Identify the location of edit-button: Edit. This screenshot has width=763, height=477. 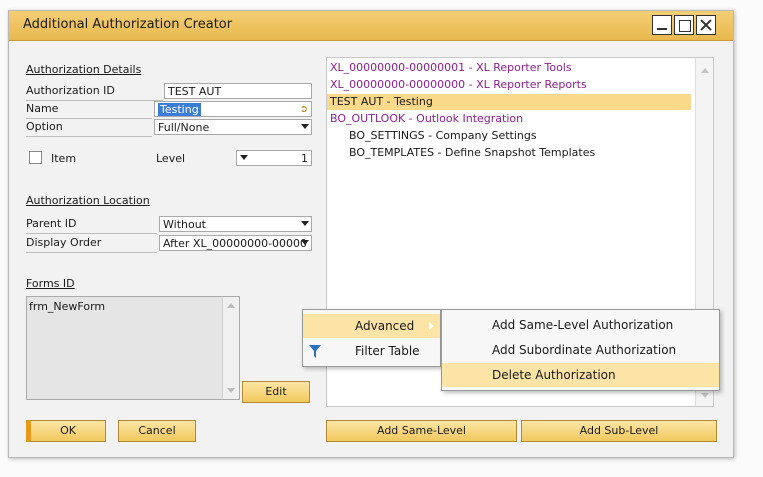
(276, 392).